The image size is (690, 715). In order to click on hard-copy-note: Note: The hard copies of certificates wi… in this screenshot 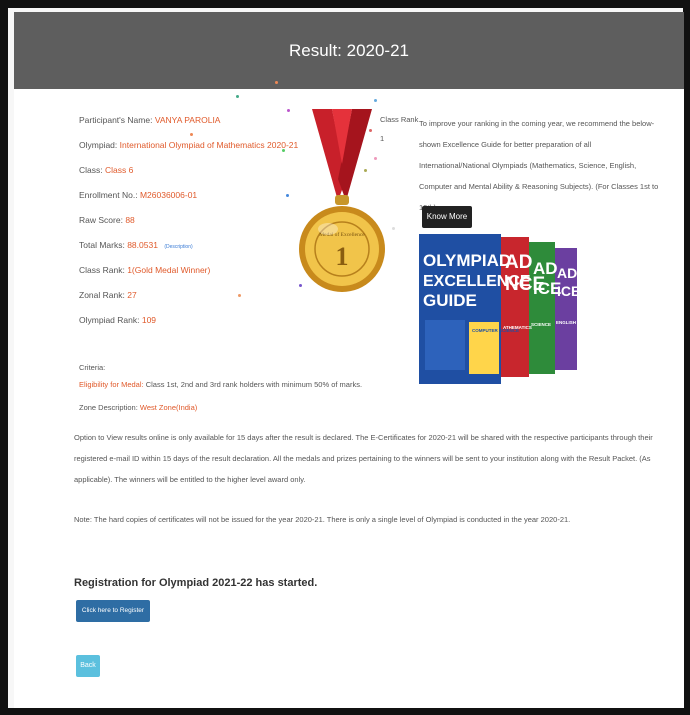, I will do `click(322, 519)`.